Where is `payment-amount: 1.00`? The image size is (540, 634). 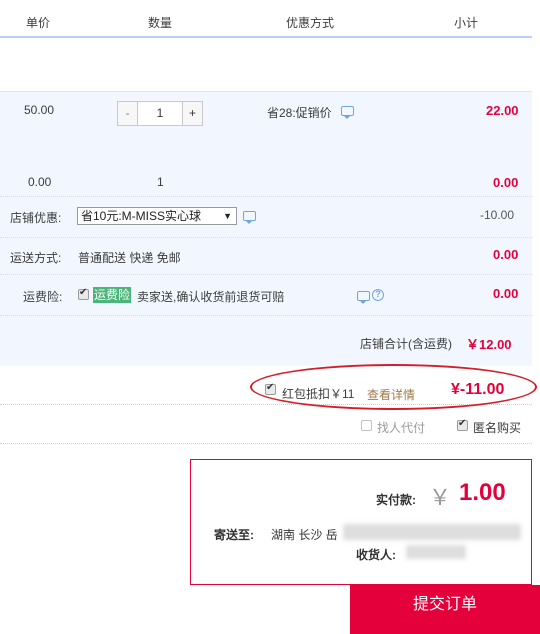 payment-amount: 1.00 is located at coordinates (482, 492).